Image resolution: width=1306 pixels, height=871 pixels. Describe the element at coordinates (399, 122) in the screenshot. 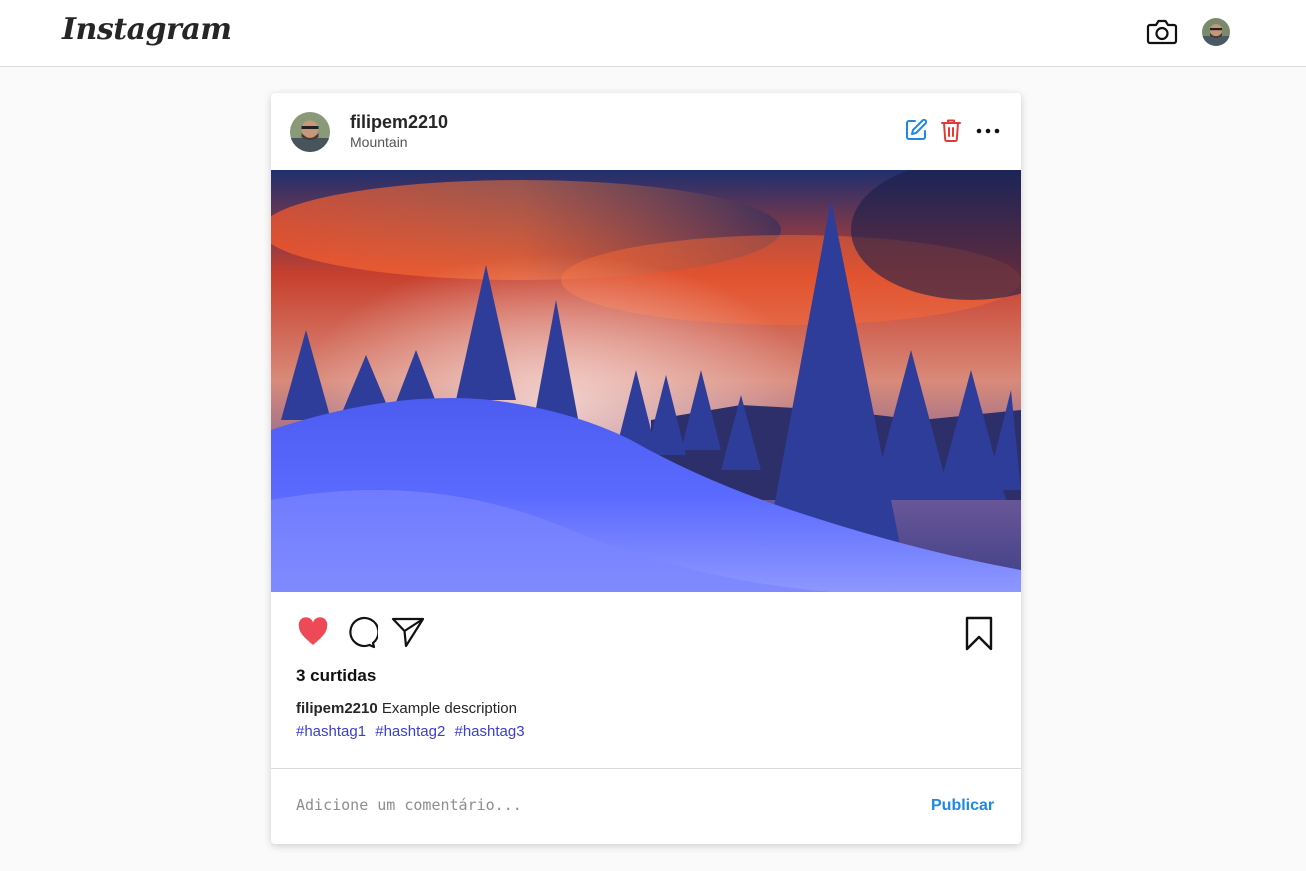

I see `post-username: filipem2210` at that location.